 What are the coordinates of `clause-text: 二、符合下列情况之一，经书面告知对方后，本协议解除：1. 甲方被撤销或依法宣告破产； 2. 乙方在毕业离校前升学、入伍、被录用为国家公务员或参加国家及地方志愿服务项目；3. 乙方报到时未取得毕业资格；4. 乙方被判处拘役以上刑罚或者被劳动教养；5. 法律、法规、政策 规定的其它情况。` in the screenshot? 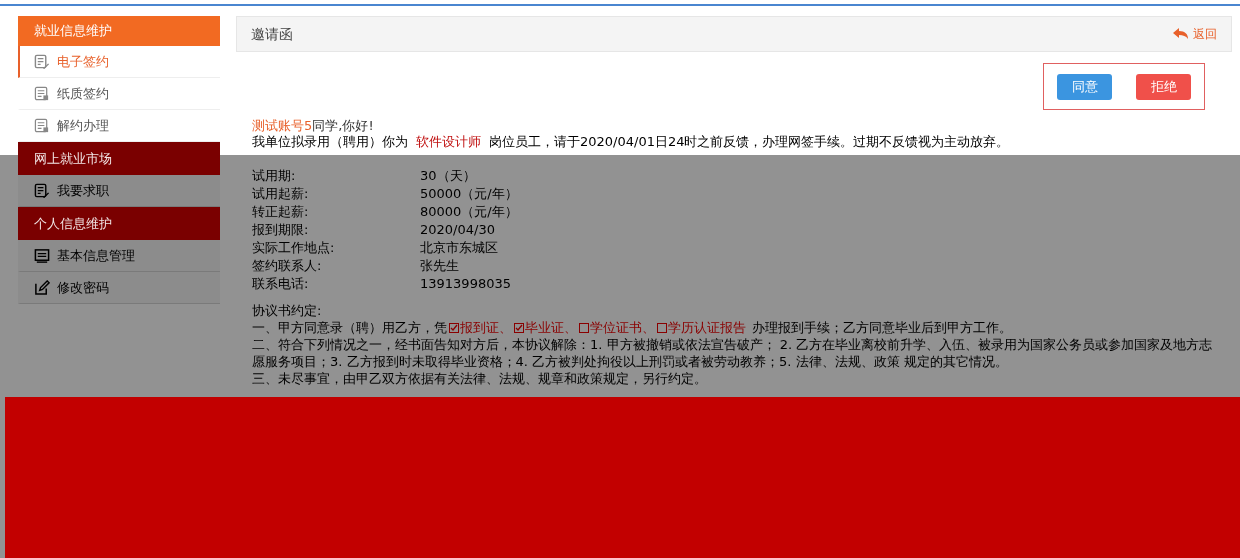 It's located at (733, 353).